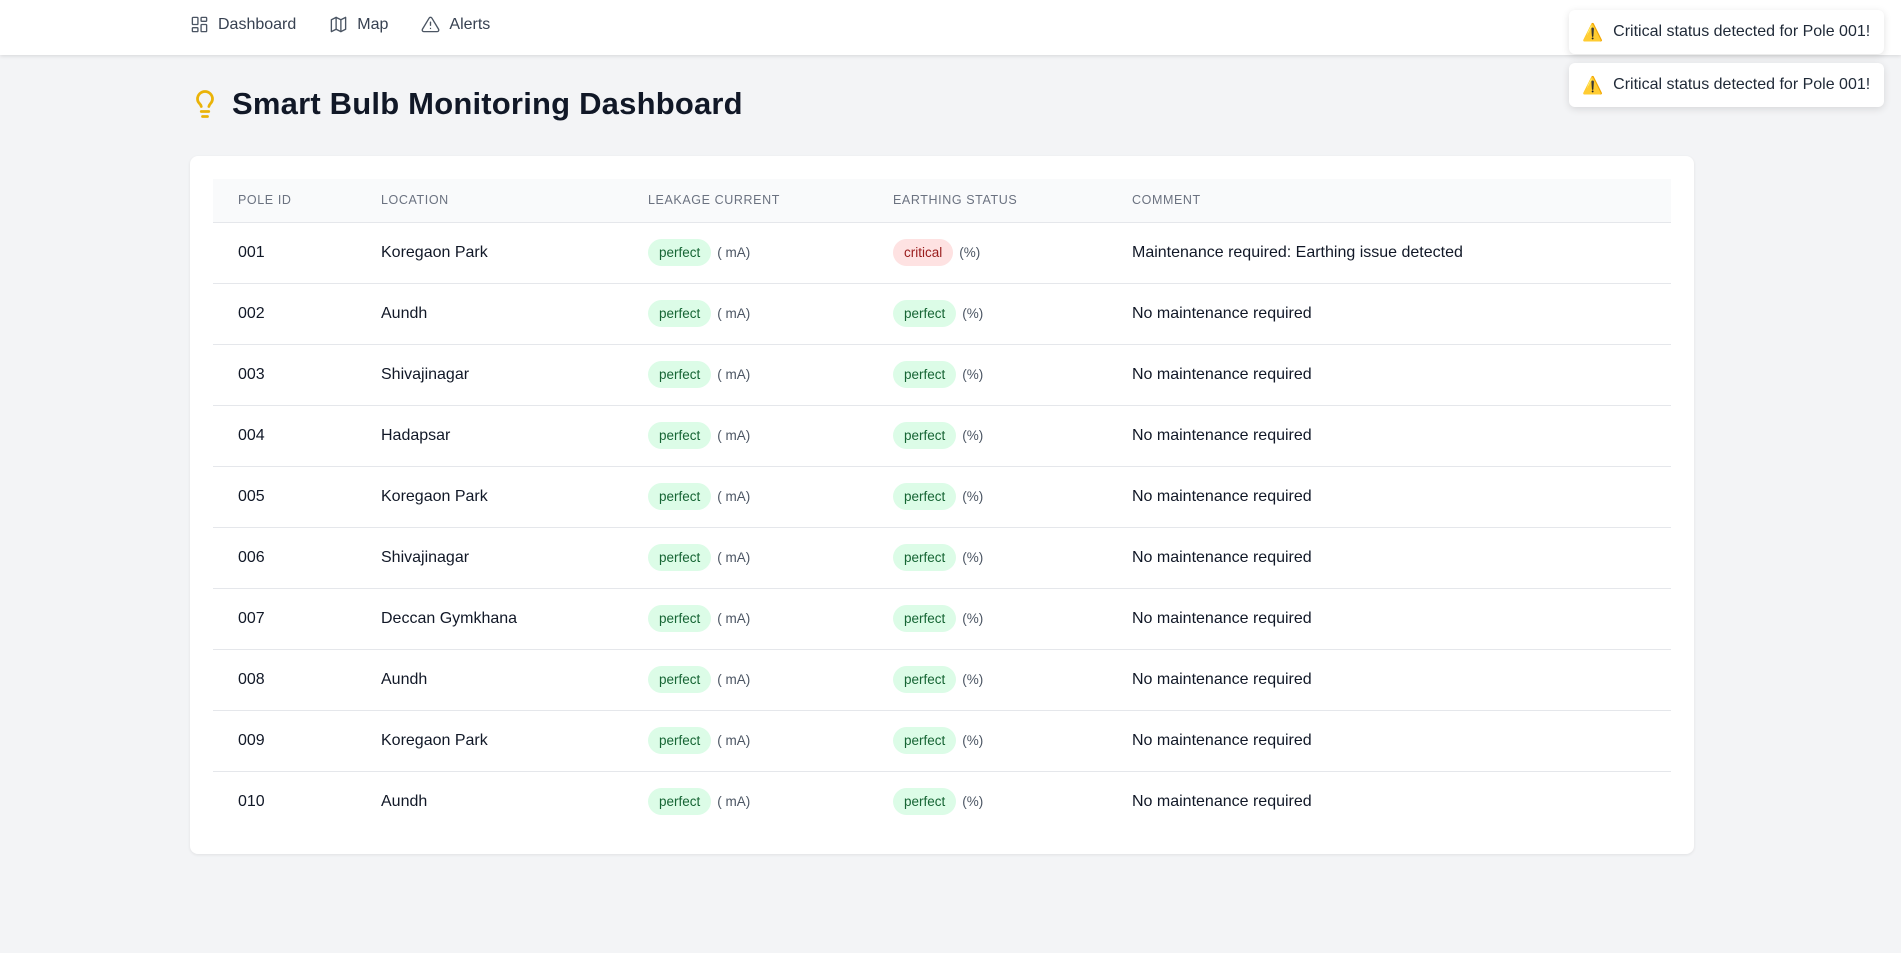 This screenshot has height=953, width=1901. I want to click on nav-item-map: Map, so click(358, 27).